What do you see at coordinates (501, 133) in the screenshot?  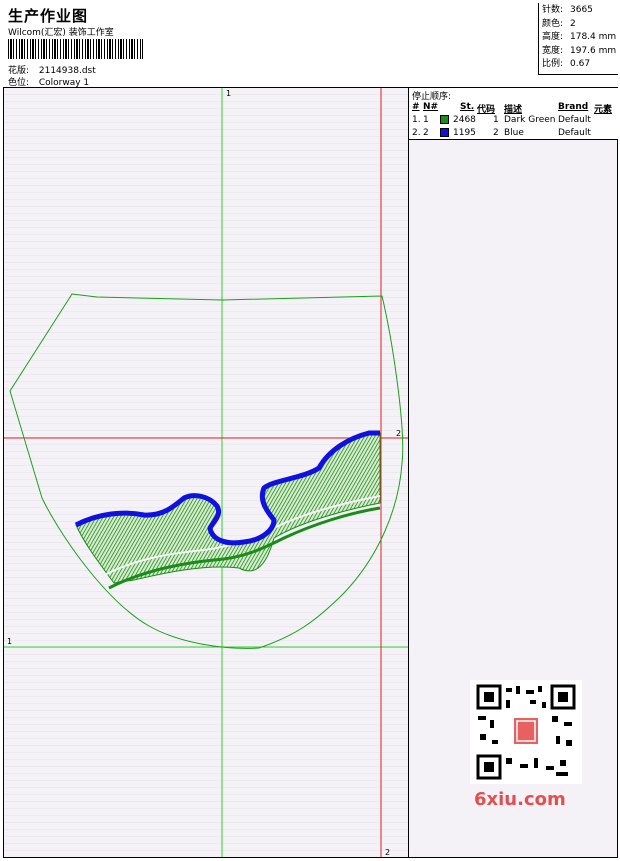 I see `table-row: 2. 2 1195 2 Blue Default` at bounding box center [501, 133].